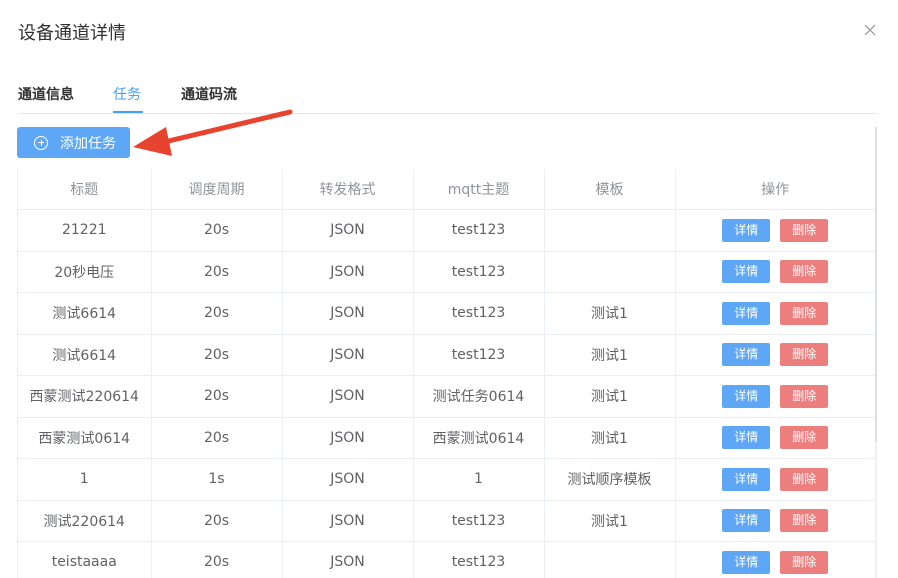 Image resolution: width=898 pixels, height=578 pixels. Describe the element at coordinates (41, 142) in the screenshot. I see `plus-circle-icon` at that location.